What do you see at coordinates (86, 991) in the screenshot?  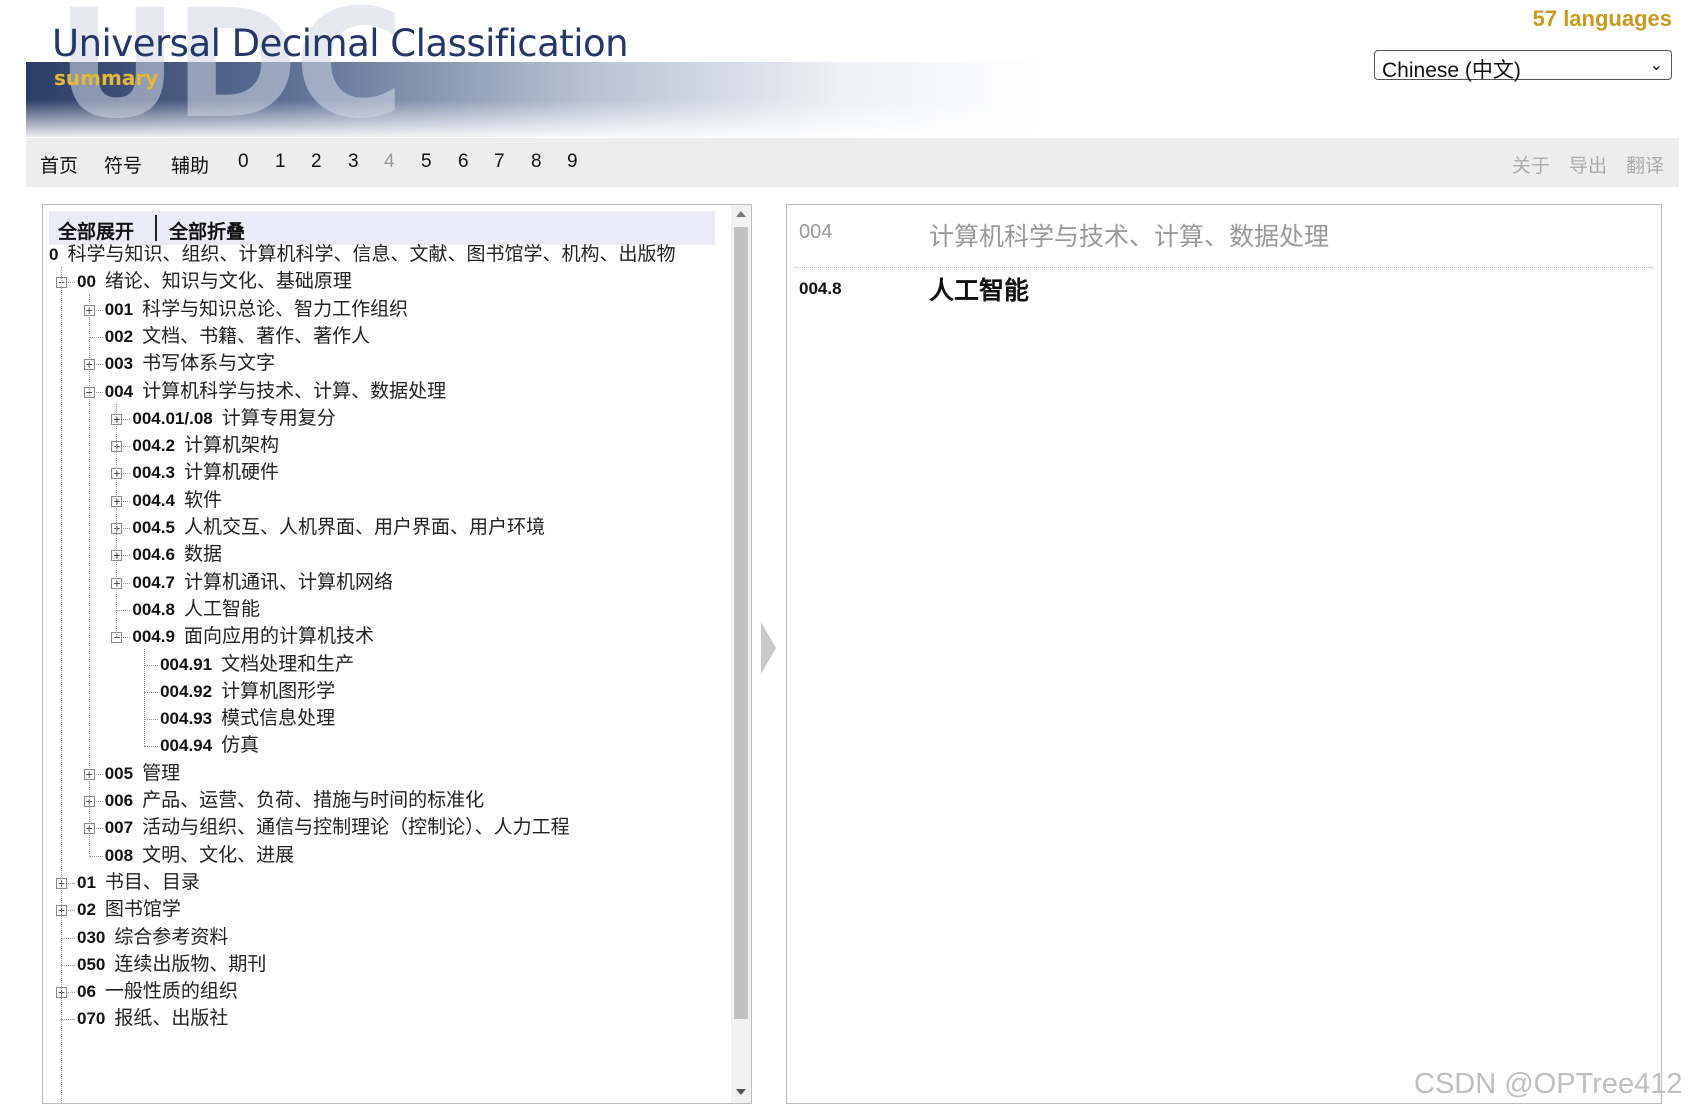 I see `tree-node-code: 06` at bounding box center [86, 991].